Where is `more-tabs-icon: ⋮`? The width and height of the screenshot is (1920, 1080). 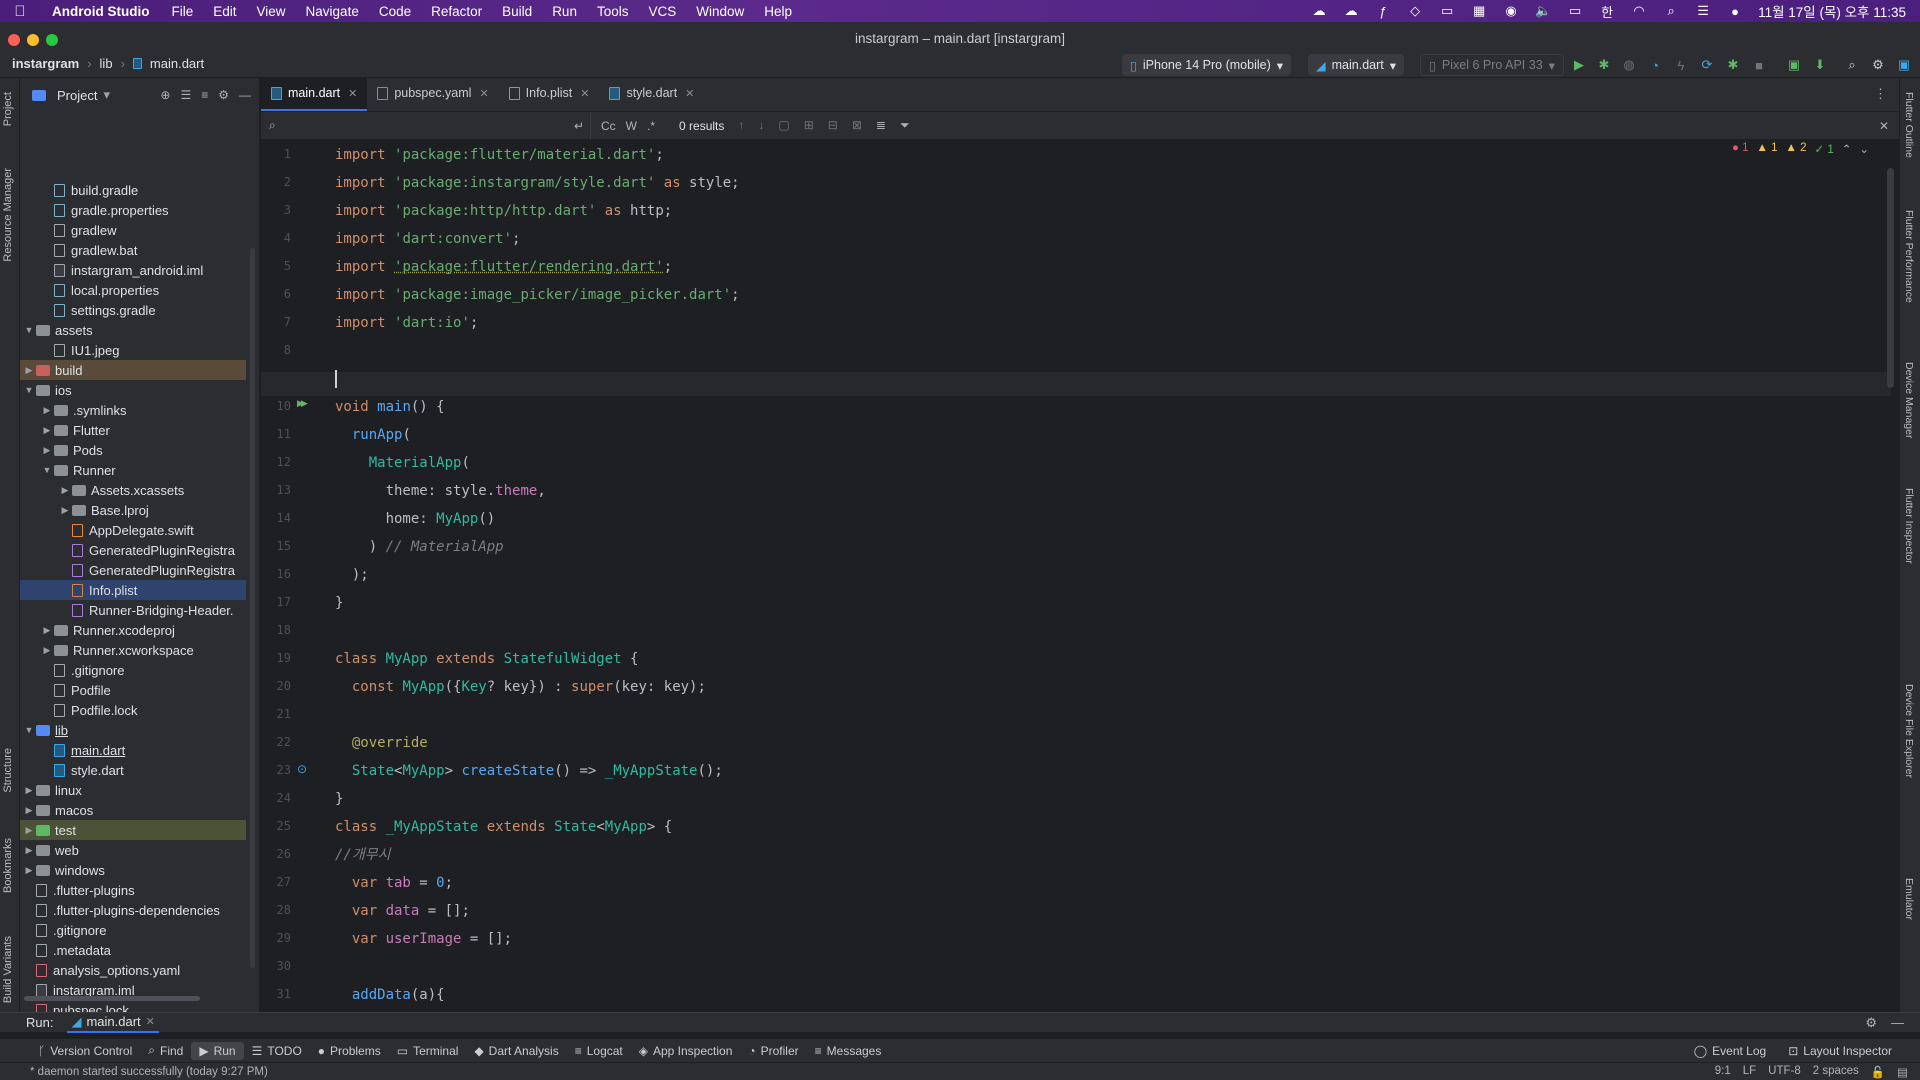
more-tabs-icon: ⋮ is located at coordinates (1886, 98).